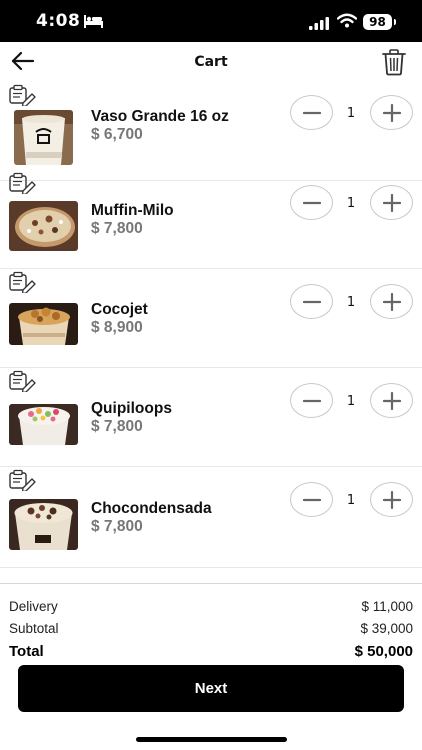  What do you see at coordinates (211, 131) in the screenshot?
I see `cart-item: Vaso Grande 16 oz $ 6,700 1` at bounding box center [211, 131].